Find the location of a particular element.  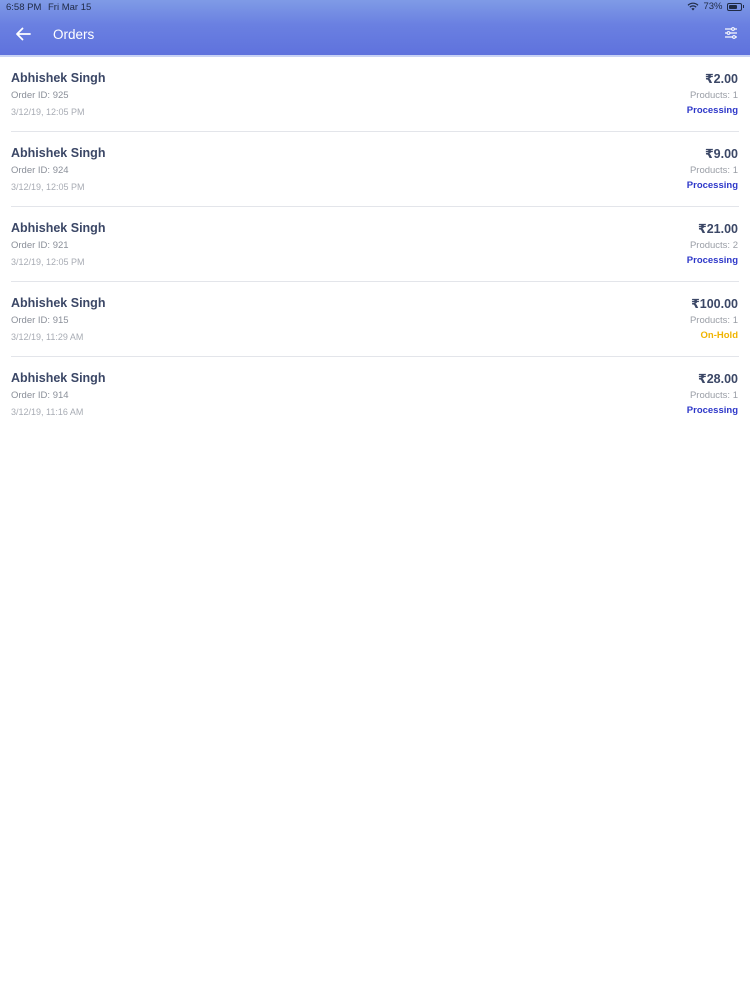

nav-bar: Orders is located at coordinates (375, 35).